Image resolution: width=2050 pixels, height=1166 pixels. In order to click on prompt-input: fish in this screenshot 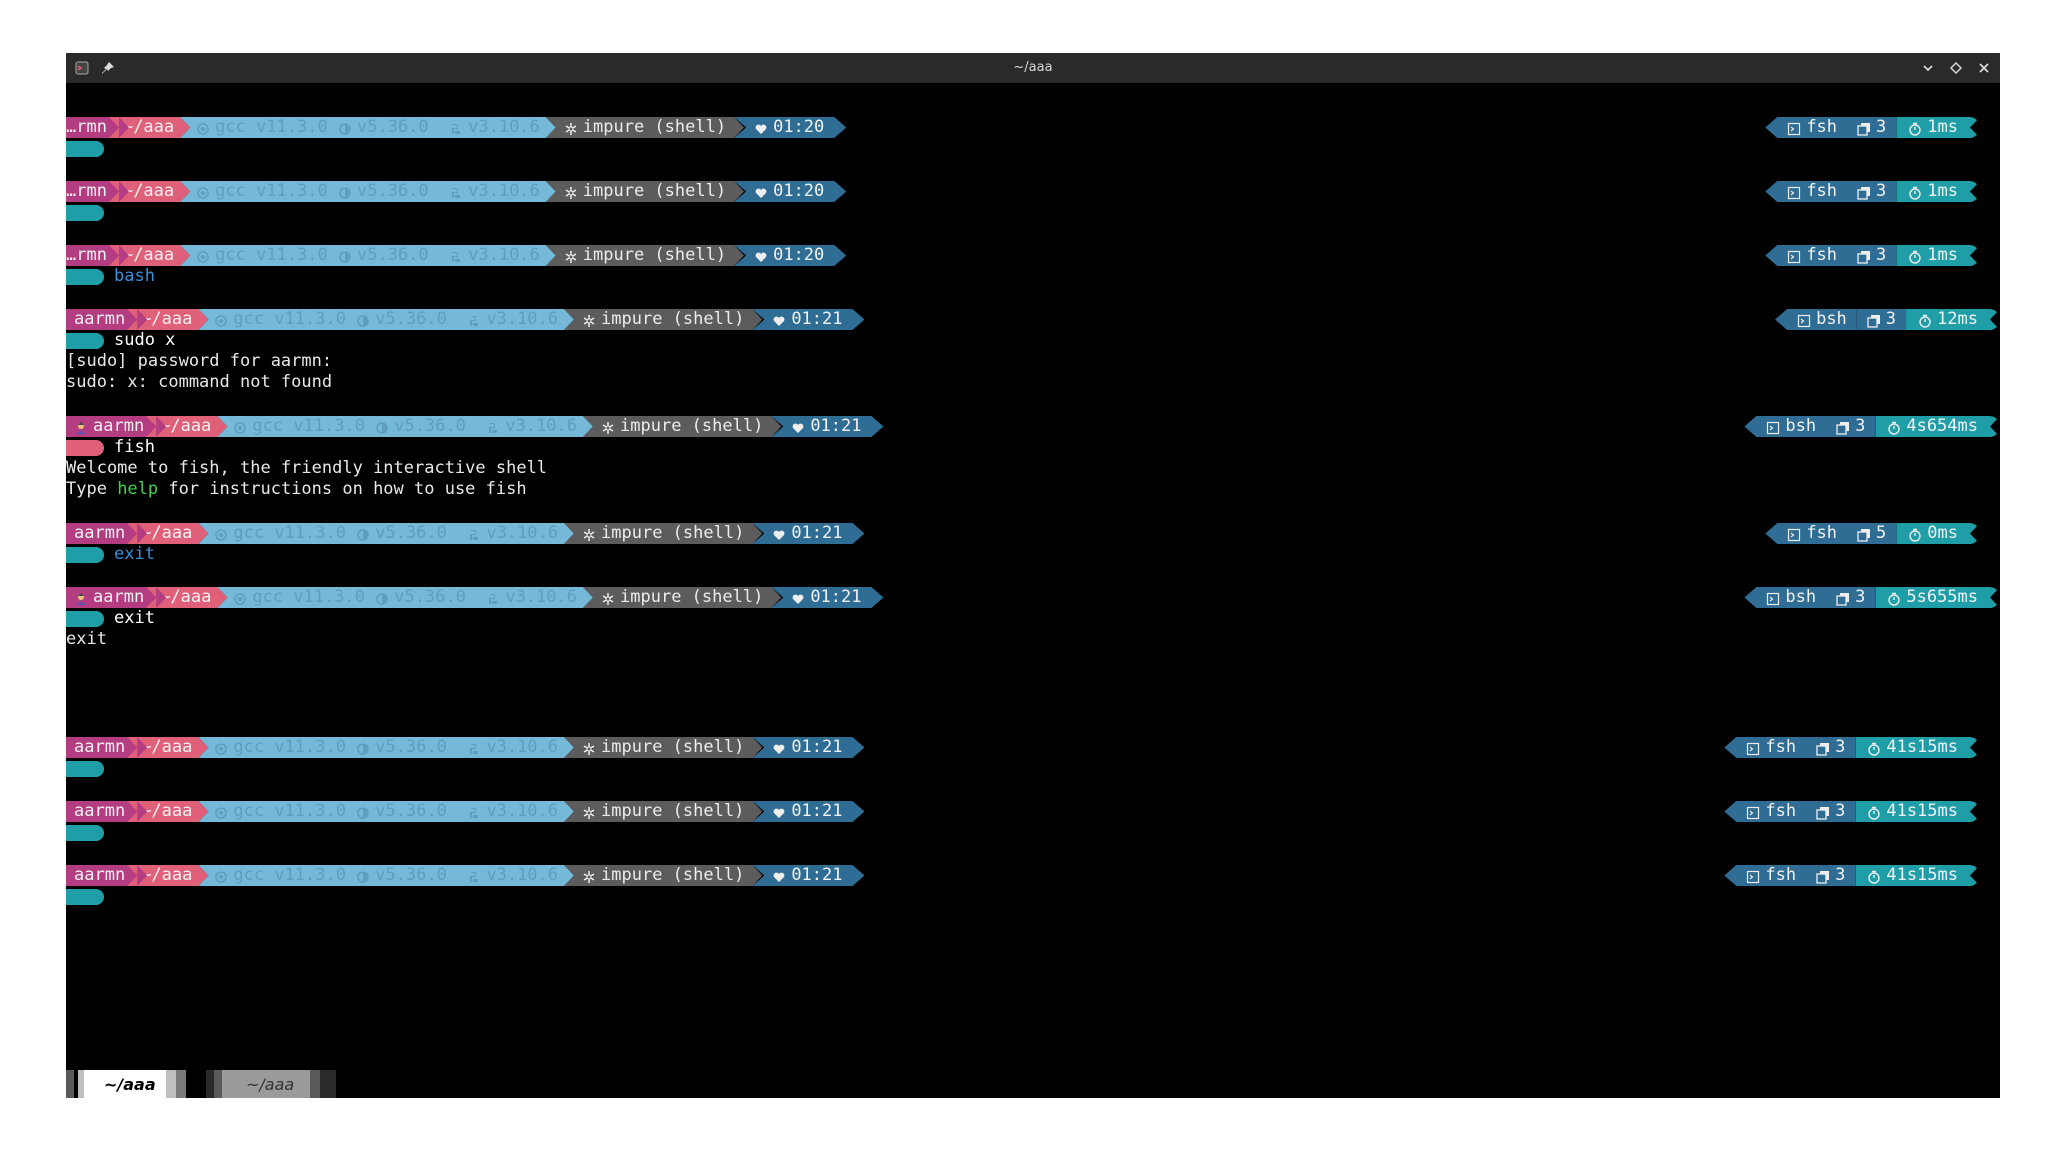, I will do `click(110, 447)`.